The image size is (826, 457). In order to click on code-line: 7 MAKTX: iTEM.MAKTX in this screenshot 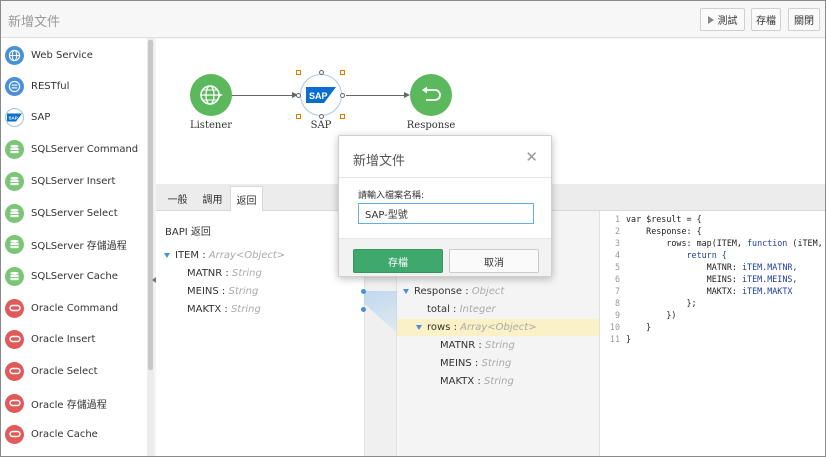, I will do `click(696, 292)`.